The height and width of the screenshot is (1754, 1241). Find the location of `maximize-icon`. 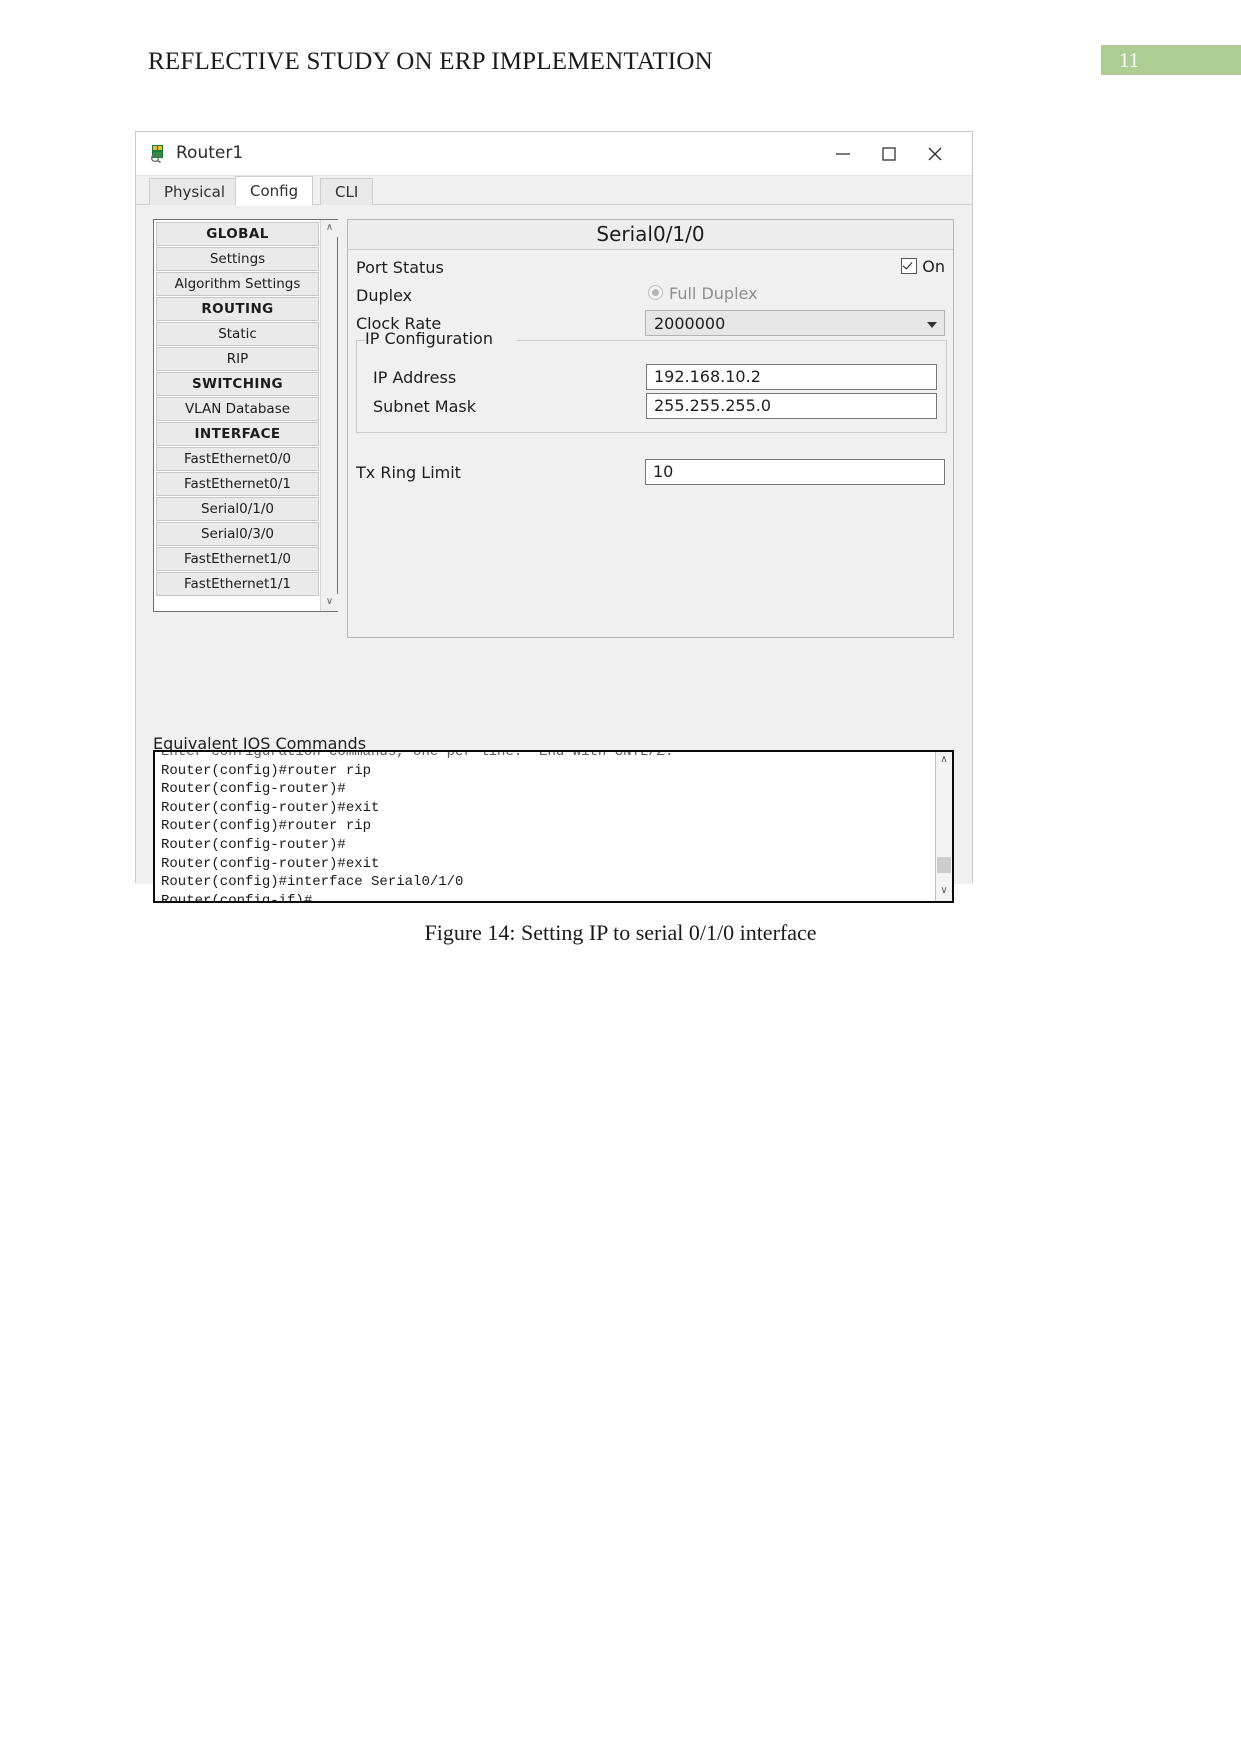

maximize-icon is located at coordinates (889, 154).